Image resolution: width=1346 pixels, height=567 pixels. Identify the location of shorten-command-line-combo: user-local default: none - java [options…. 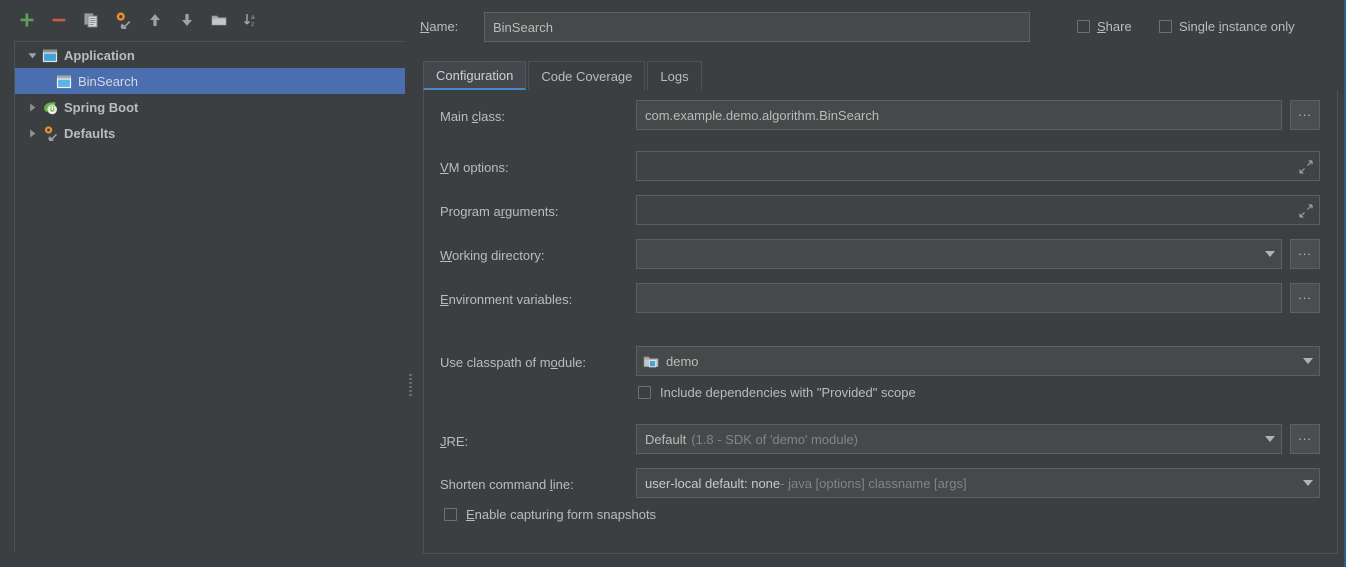
(978, 483).